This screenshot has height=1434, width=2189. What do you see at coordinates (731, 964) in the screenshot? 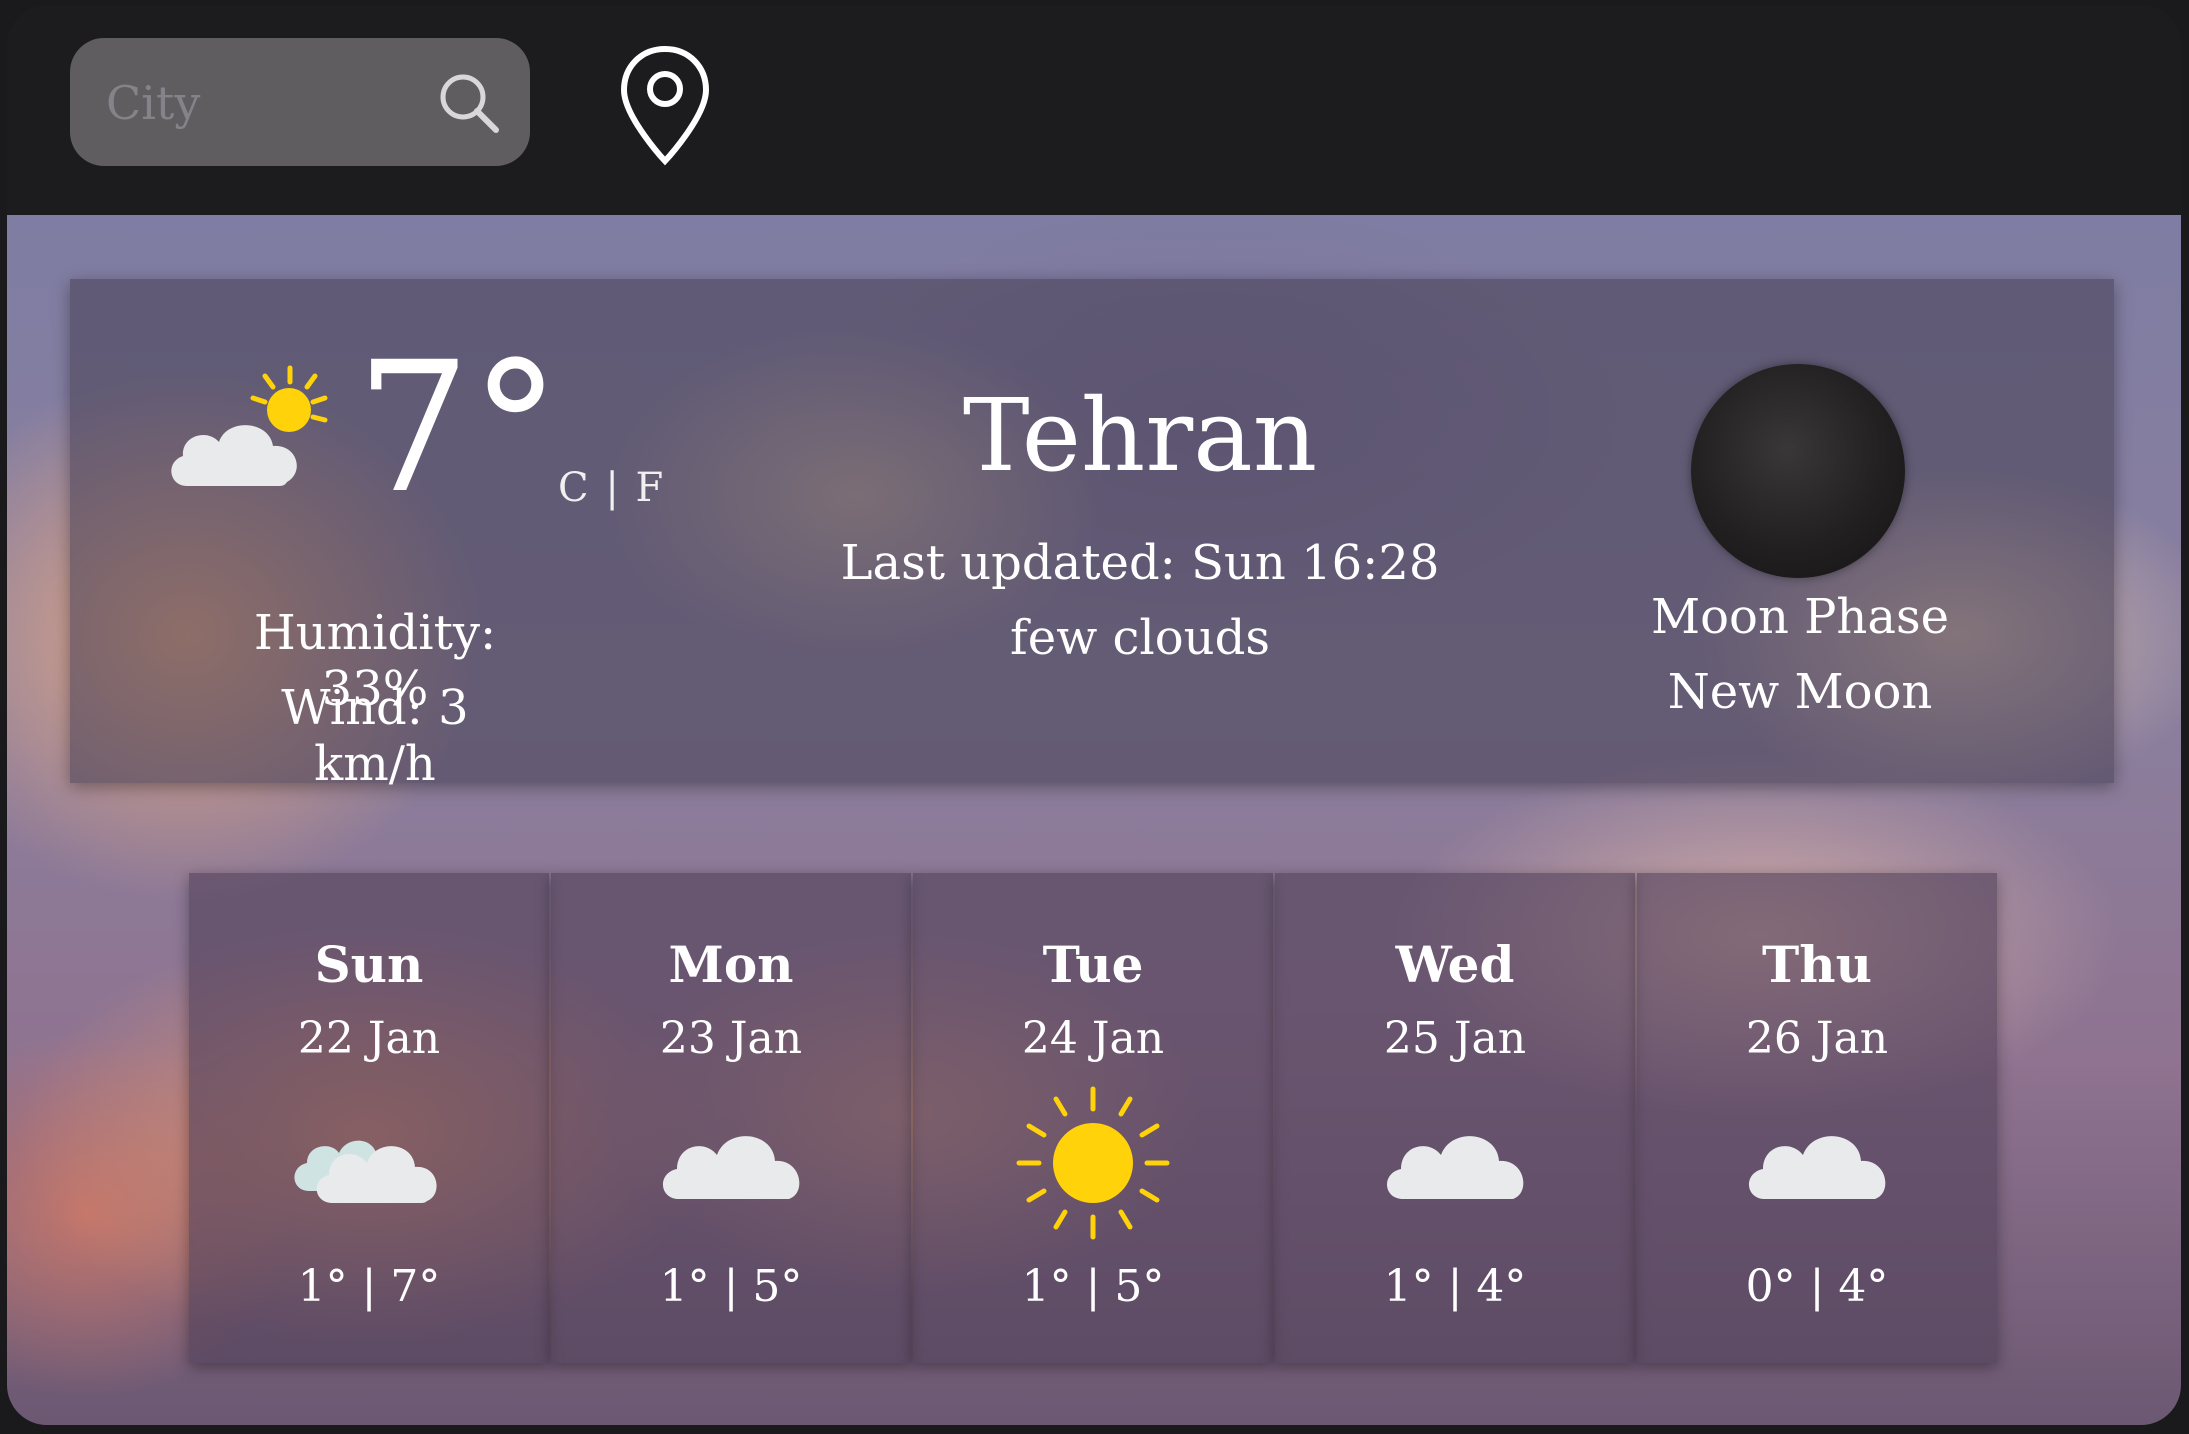
I see `forecast-day: Mon` at bounding box center [731, 964].